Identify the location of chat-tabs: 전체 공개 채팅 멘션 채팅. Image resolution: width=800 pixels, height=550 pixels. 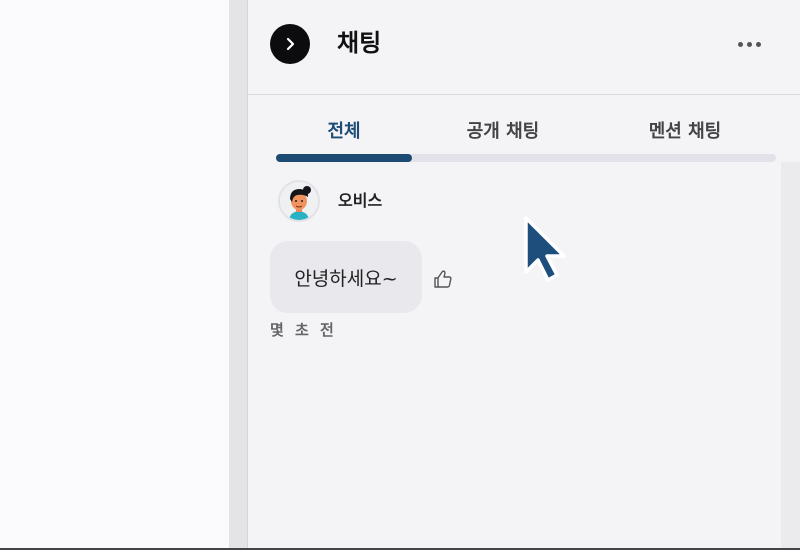
(526, 139).